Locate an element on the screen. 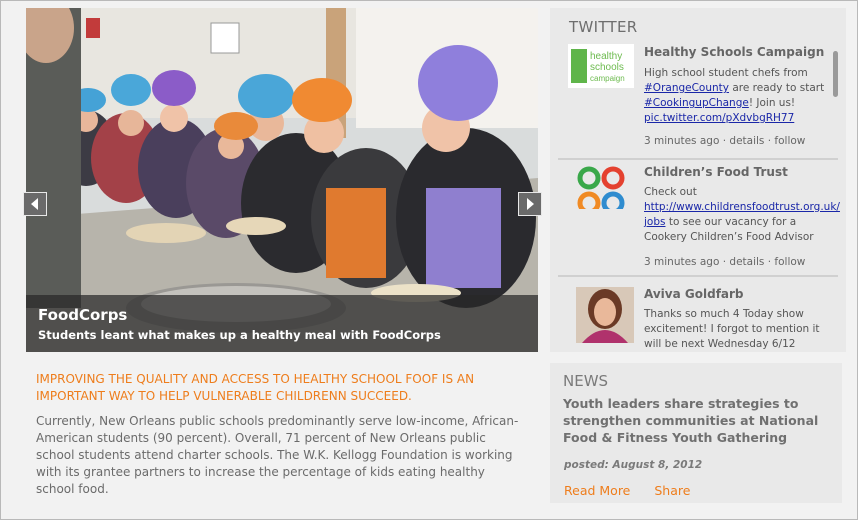 This screenshot has width=858, height=520. news-posted-date: posted: August 8, 2012 is located at coordinates (633, 465).